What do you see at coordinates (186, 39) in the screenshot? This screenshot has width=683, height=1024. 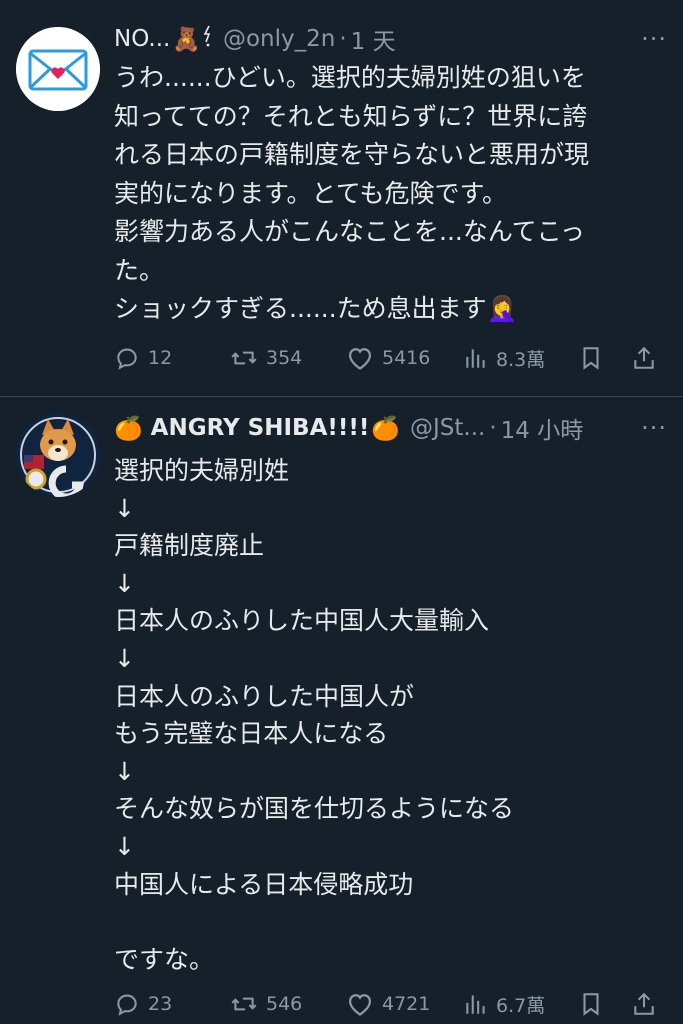 I see `teddy-bear-icon: 🧸` at bounding box center [186, 39].